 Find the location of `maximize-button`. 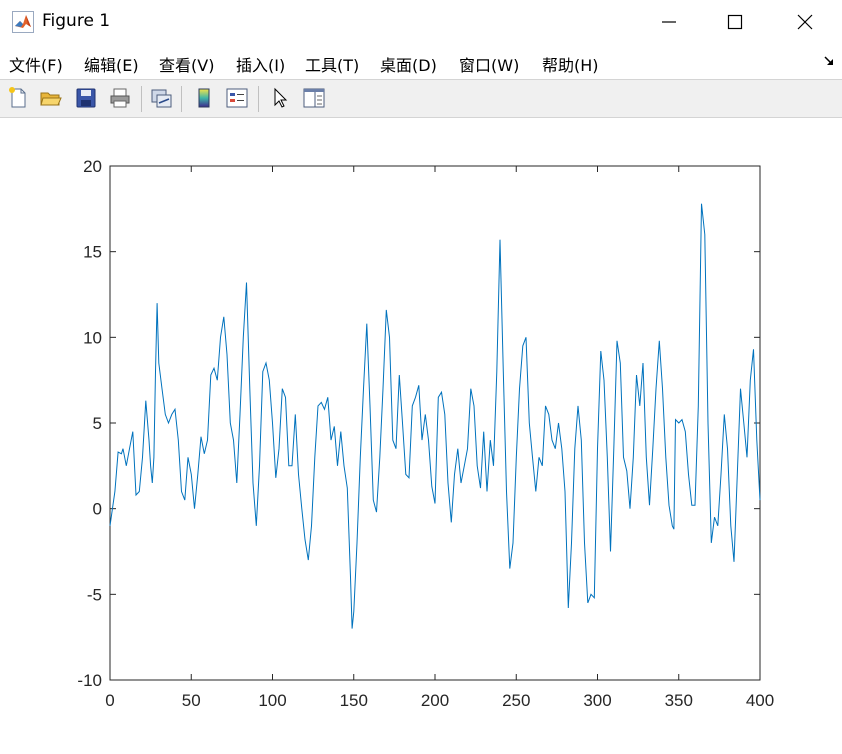

maximize-button is located at coordinates (735, 22).